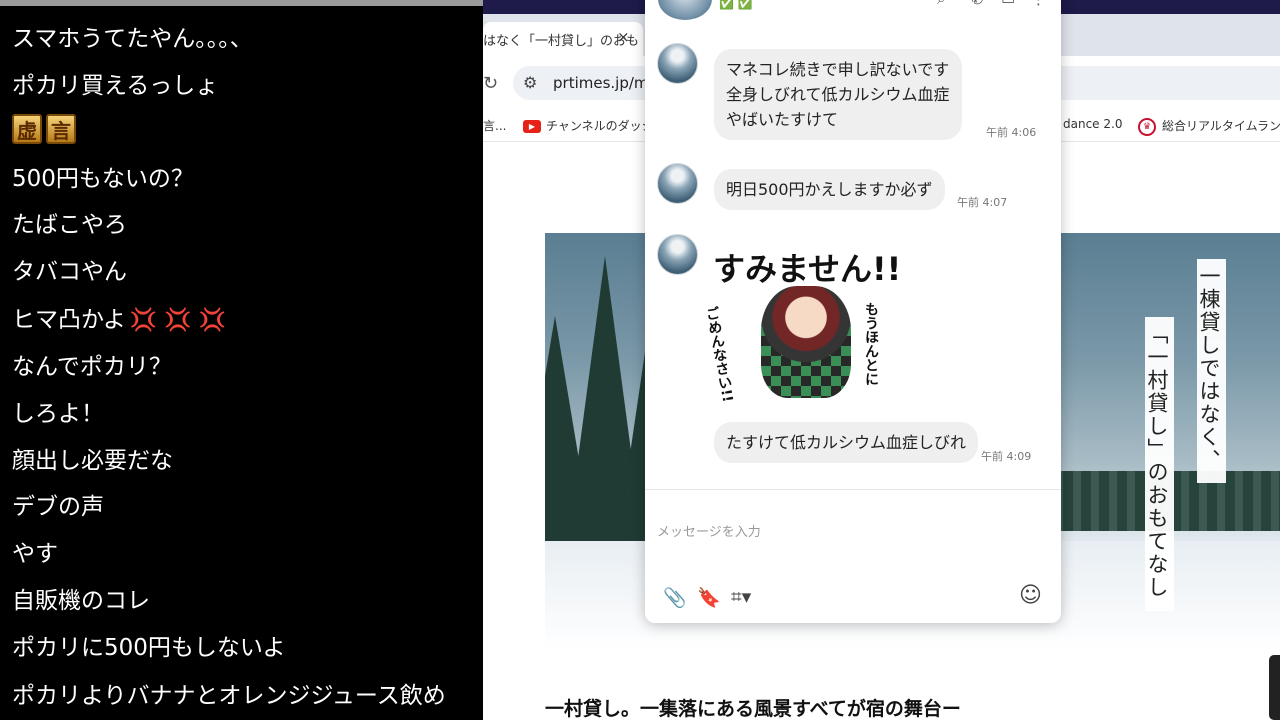 Image resolution: width=1280 pixels, height=720 pixels. I want to click on anger-icon: 💢 💢 💢, so click(178, 320).